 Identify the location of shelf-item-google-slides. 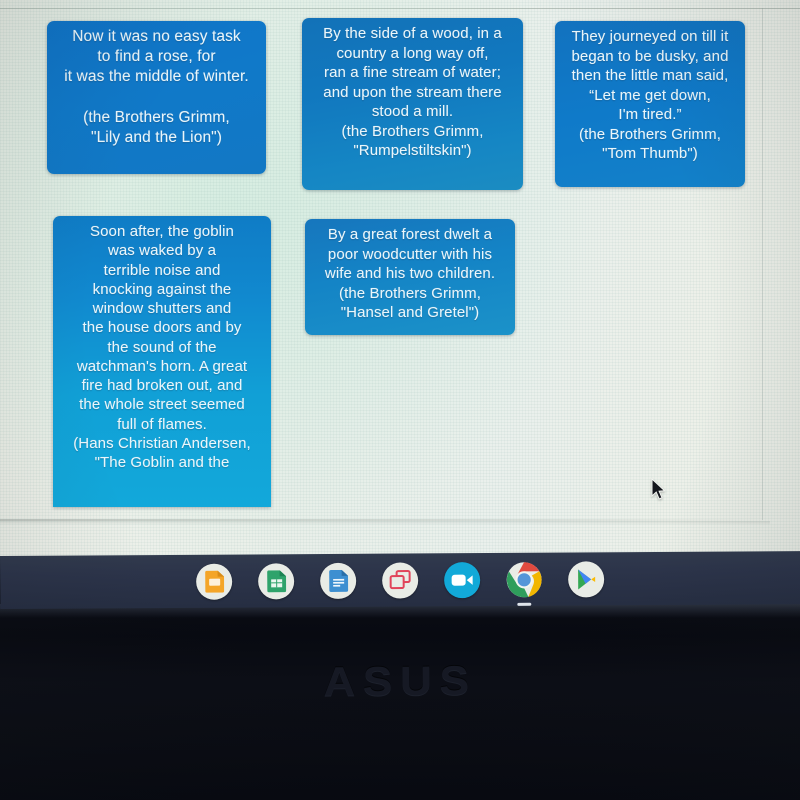
(214, 581).